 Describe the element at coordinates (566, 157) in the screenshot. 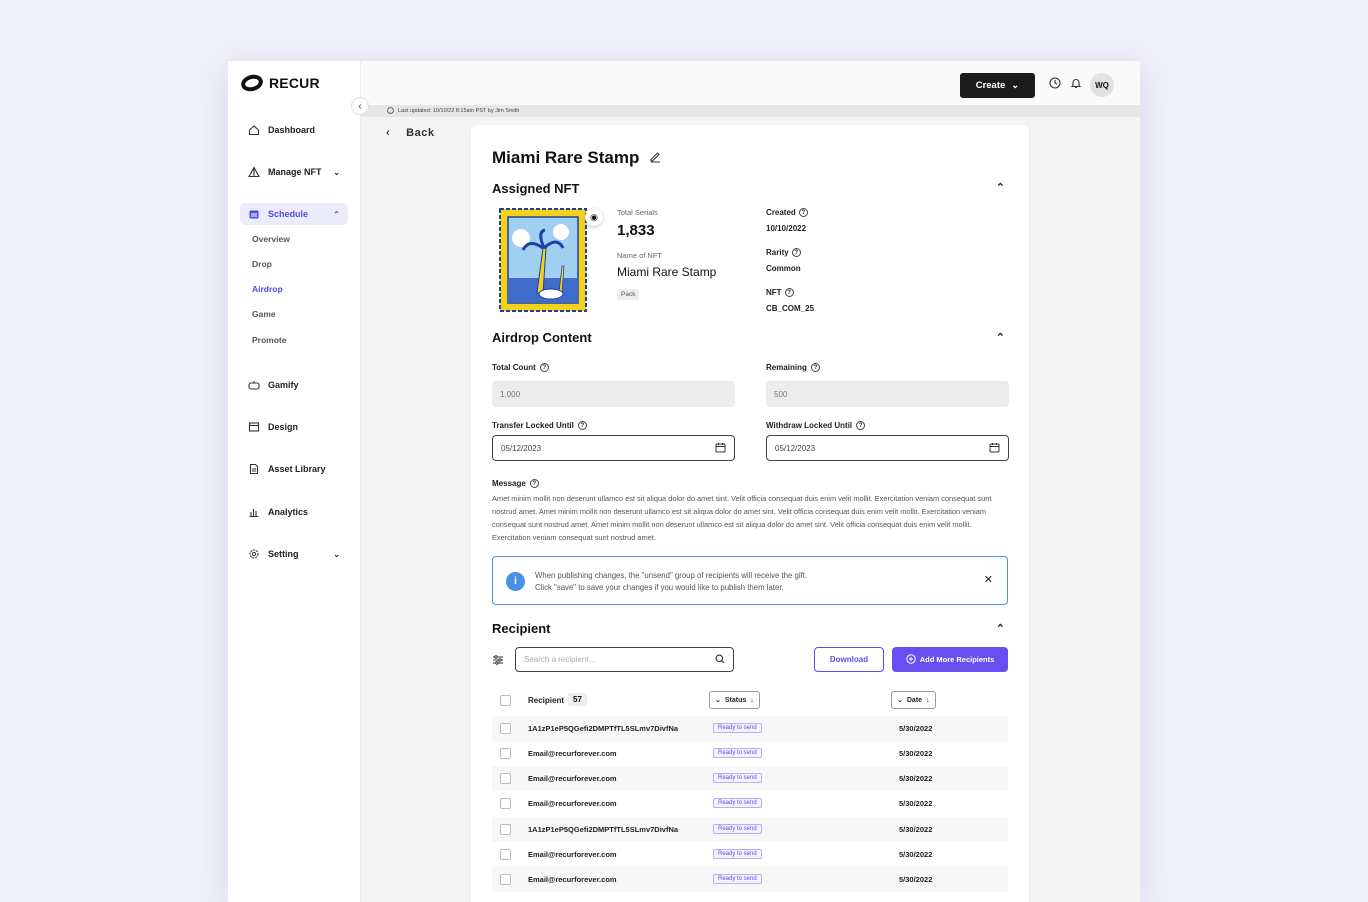

I see `page-title-text: Miami Rare Stamp` at that location.